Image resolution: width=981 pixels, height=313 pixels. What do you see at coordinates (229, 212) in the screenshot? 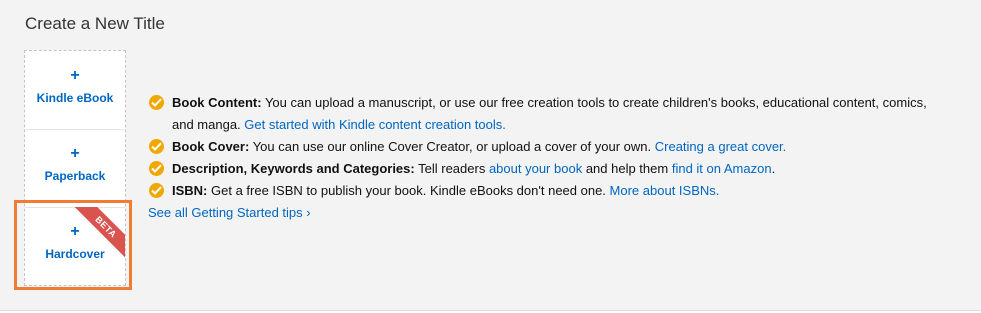
I see `see-all-tips-link: See all Getting Started tips ›` at bounding box center [229, 212].